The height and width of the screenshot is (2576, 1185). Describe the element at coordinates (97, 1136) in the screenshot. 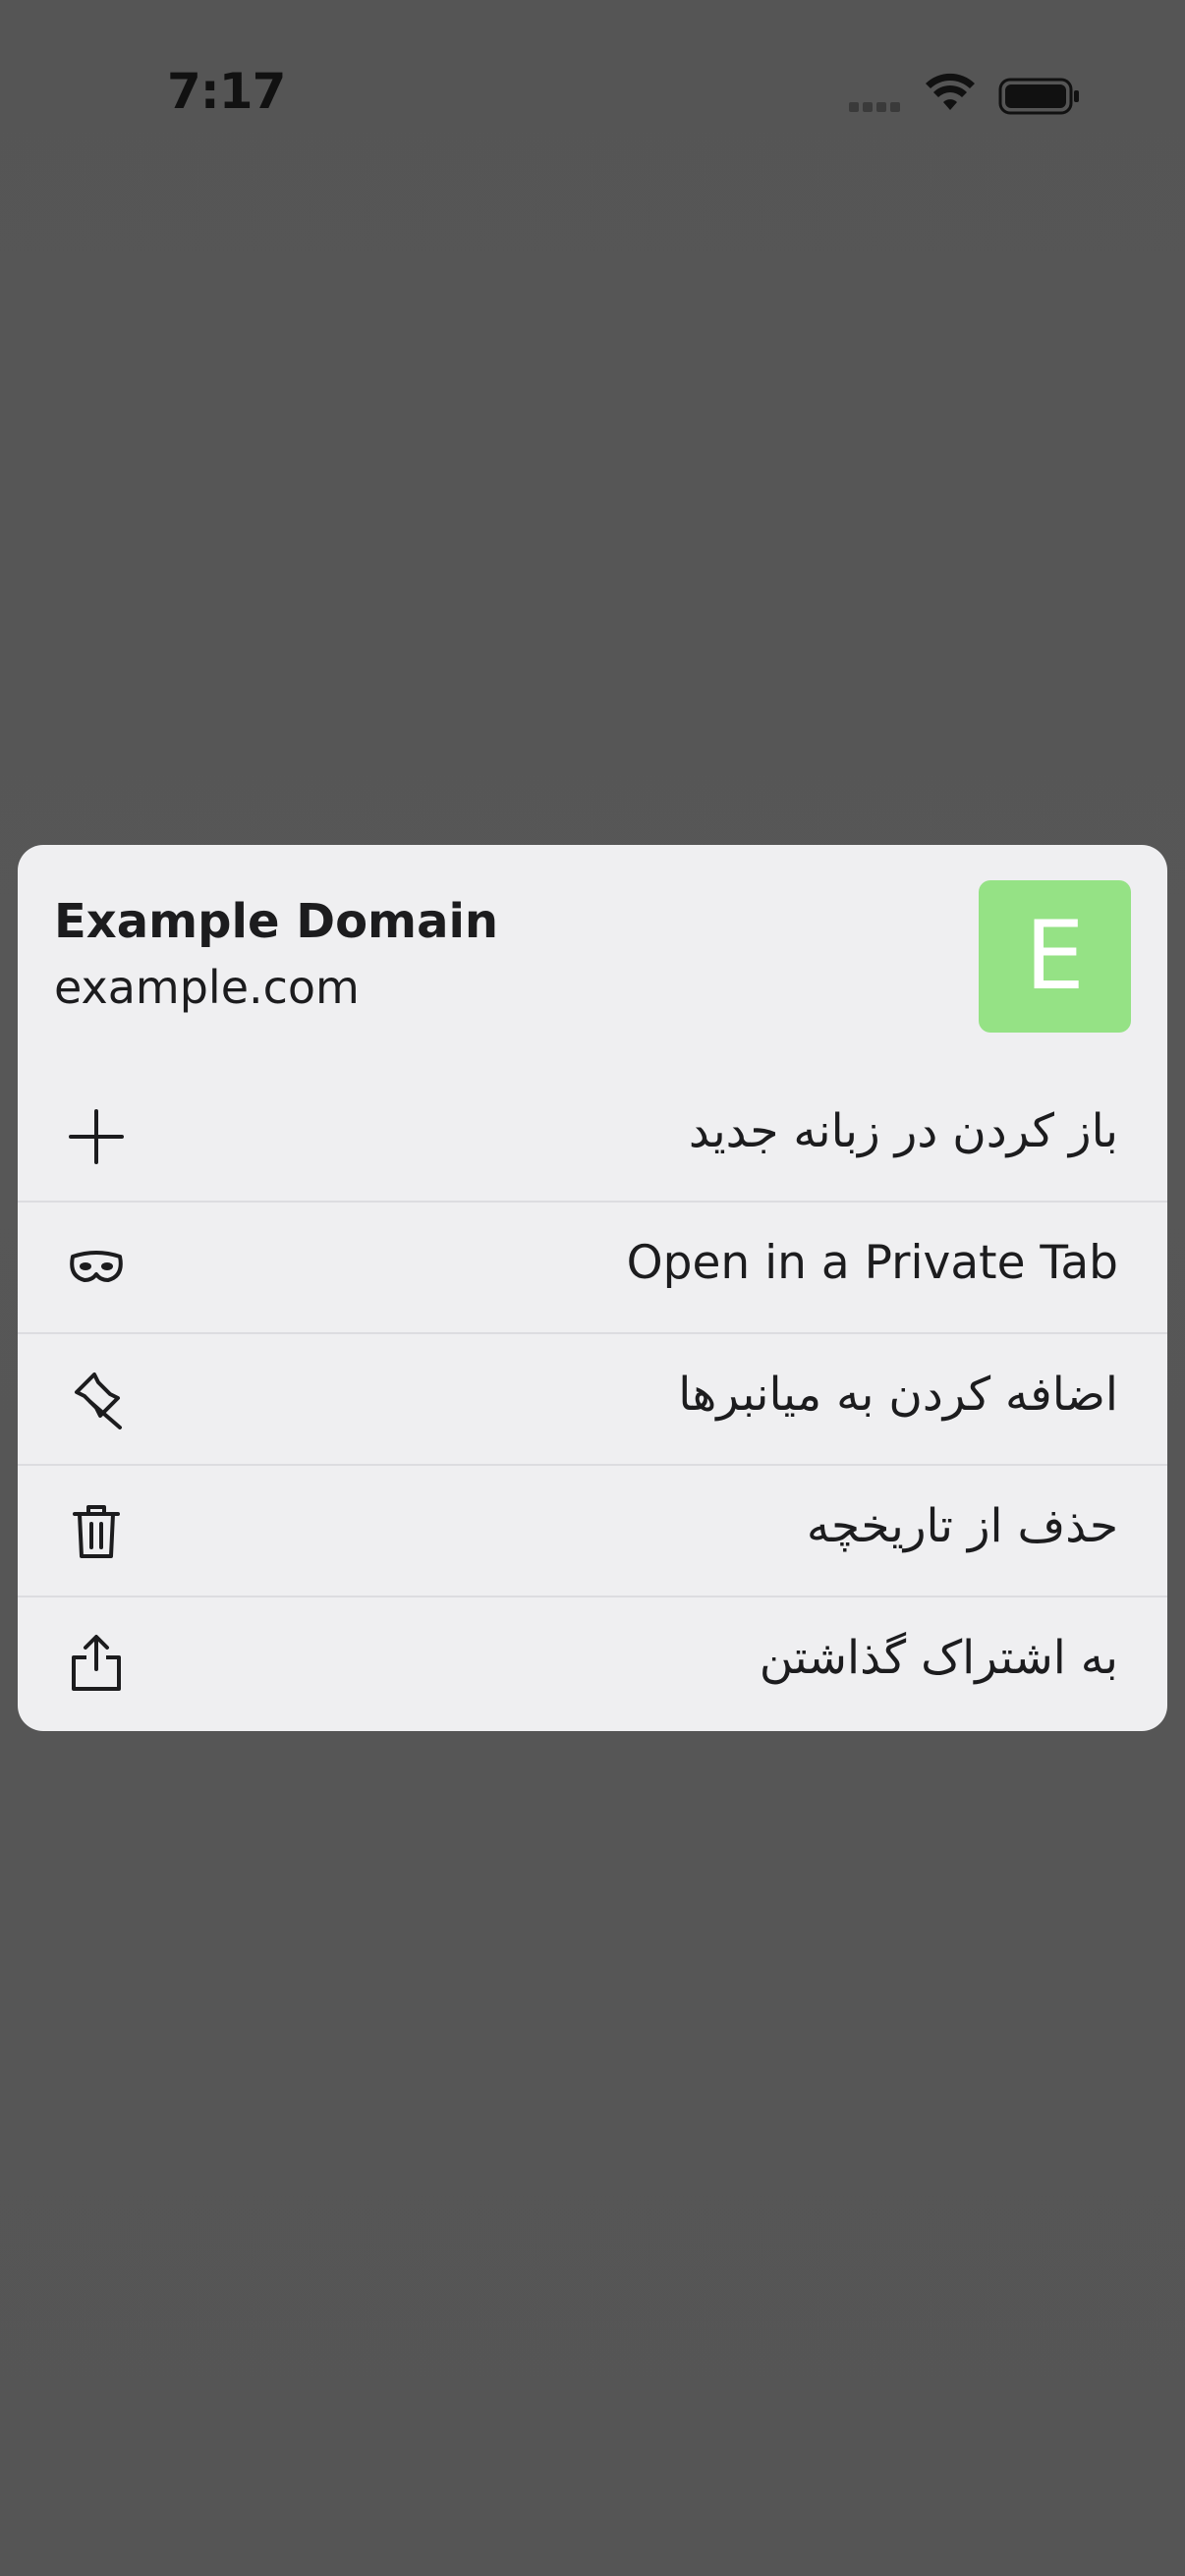

I see `plus-icon` at that location.